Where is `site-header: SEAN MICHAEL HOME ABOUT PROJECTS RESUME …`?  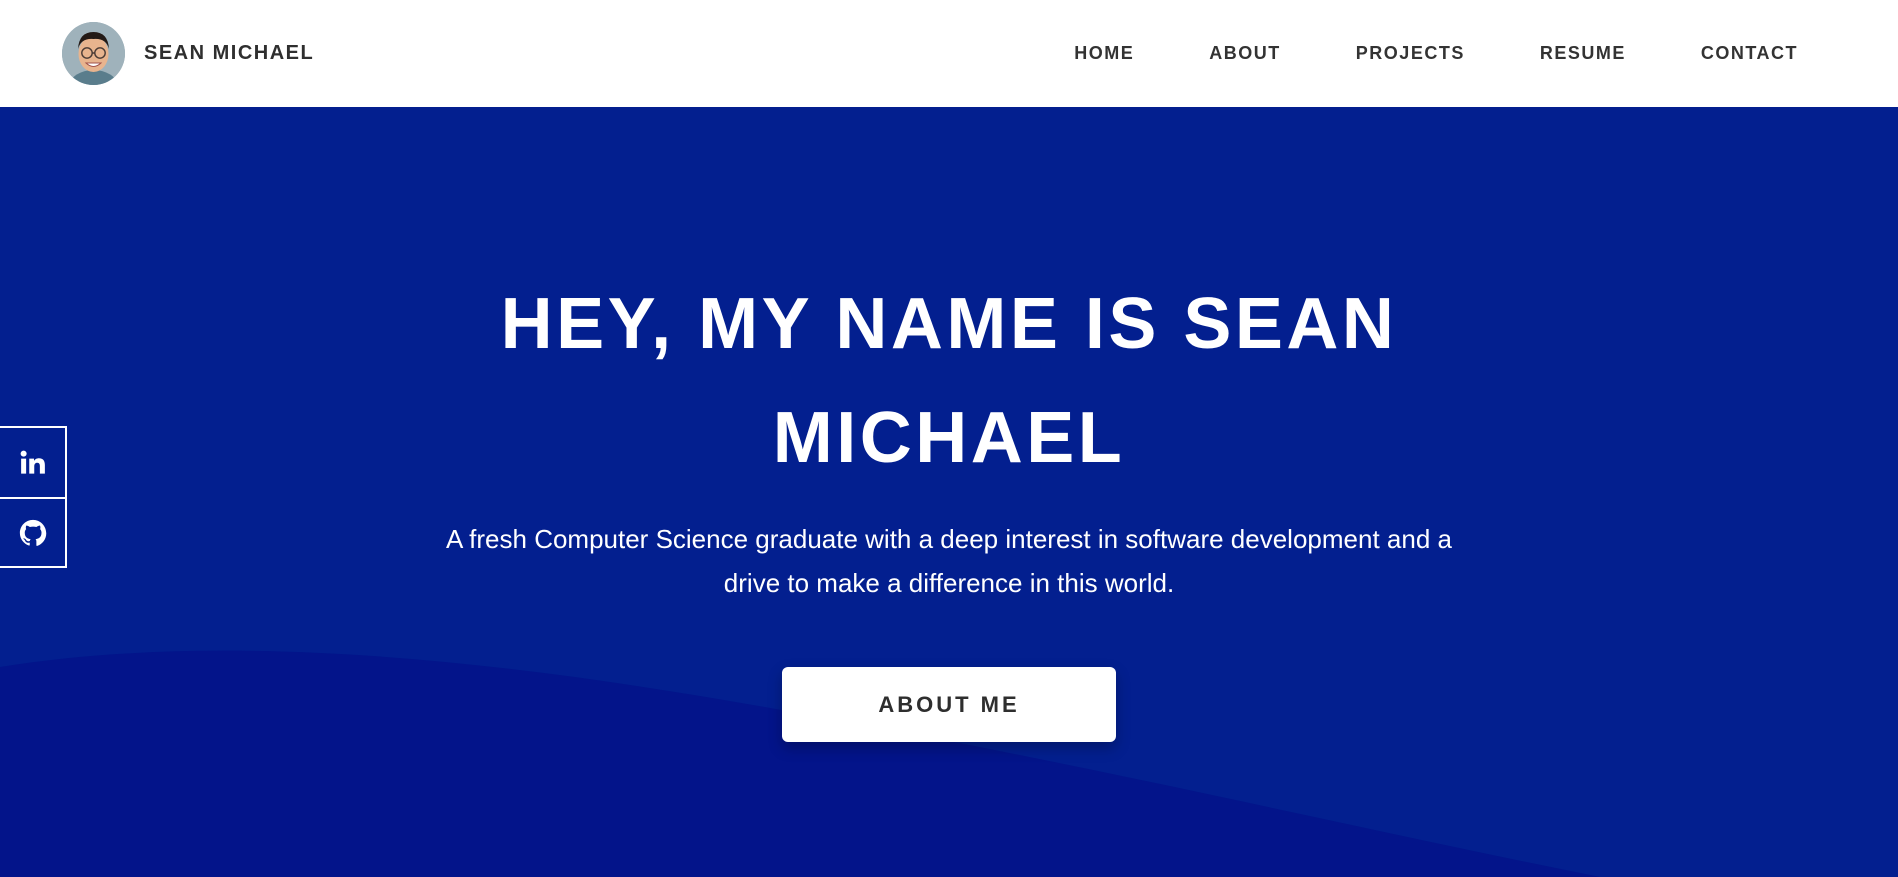
site-header: SEAN MICHAEL HOME ABOUT PROJECTS RESUME … is located at coordinates (949, 53).